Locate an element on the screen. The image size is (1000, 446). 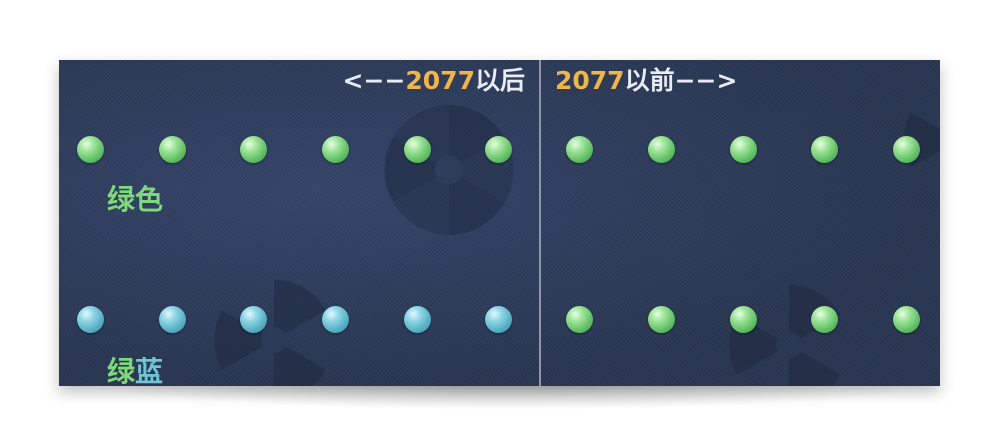
label-green: 绿色 is located at coordinates (135, 199).